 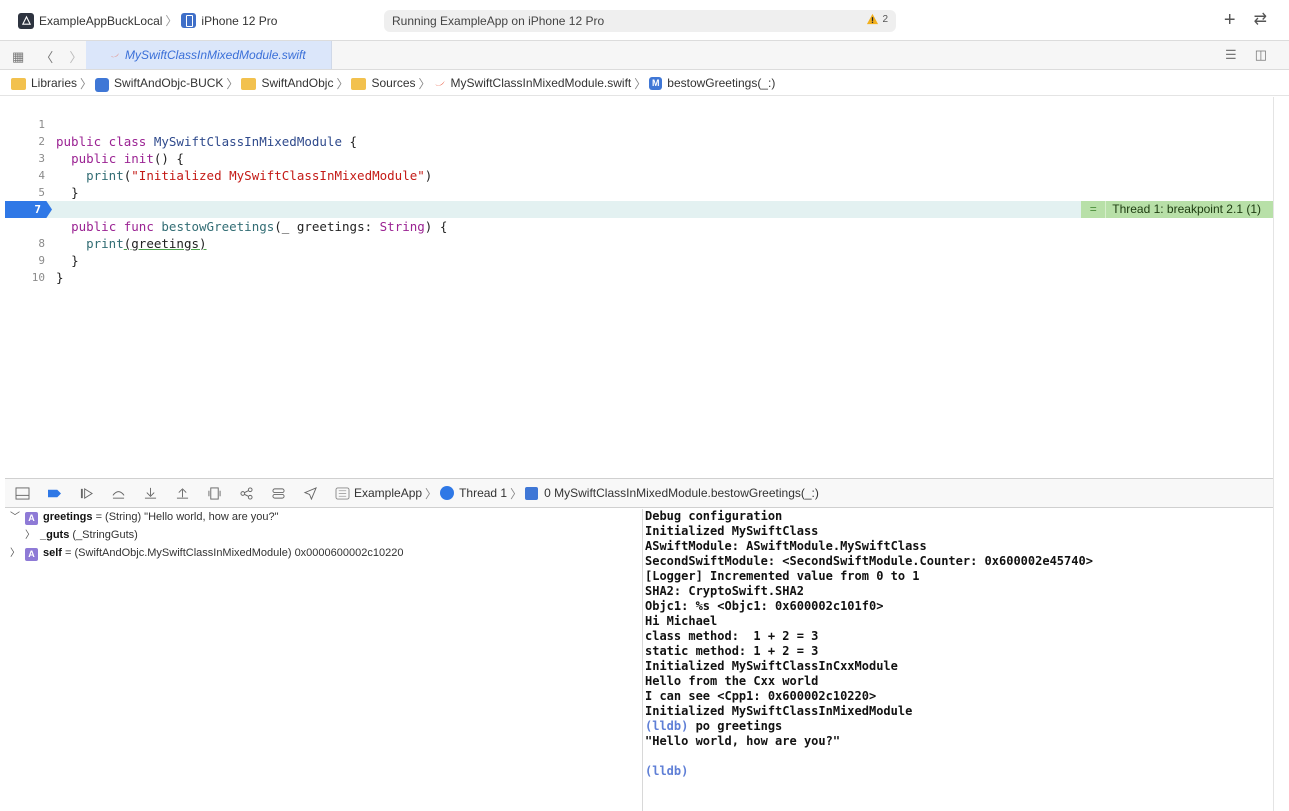 What do you see at coordinates (22, 493) in the screenshot?
I see `hide-debug-area-icon` at bounding box center [22, 493].